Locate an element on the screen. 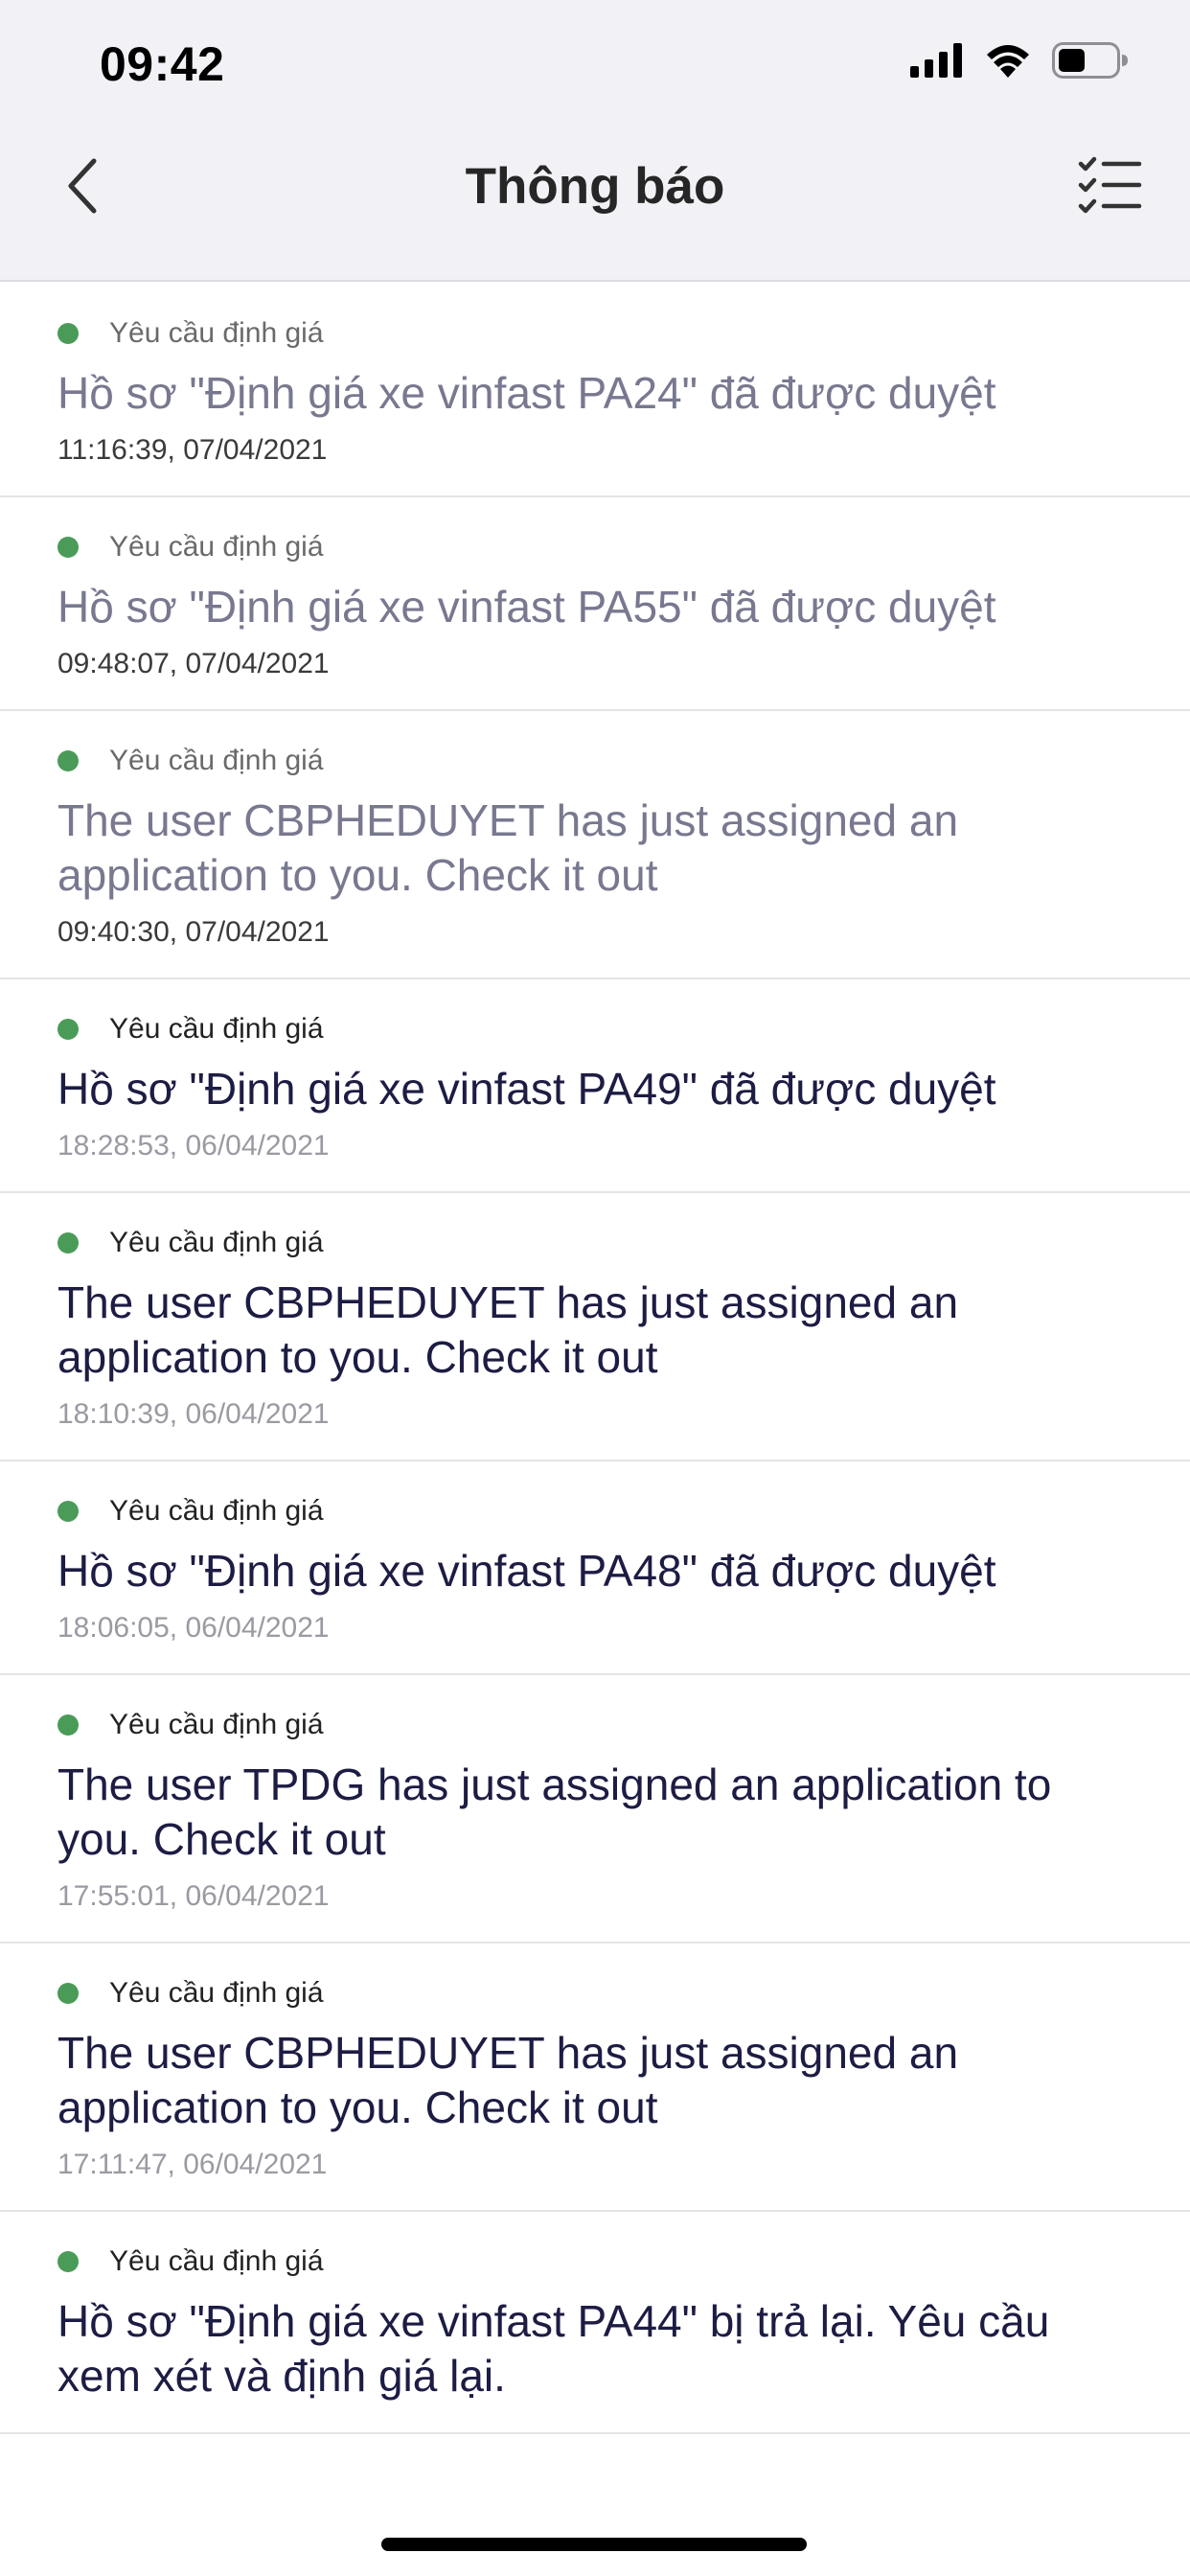  status-icons is located at coordinates (1019, 63).